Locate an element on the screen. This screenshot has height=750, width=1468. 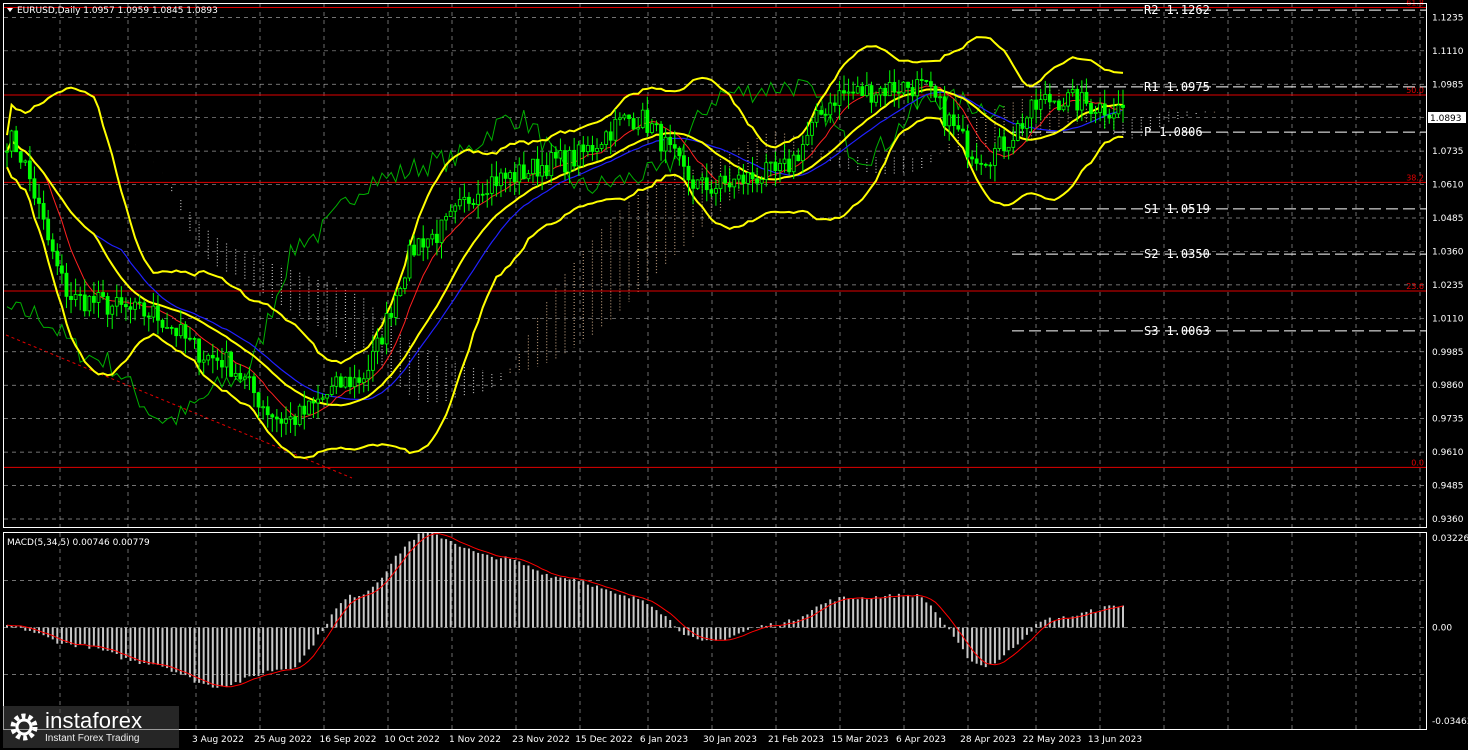
date-tick-label: 30 Jan 2023 is located at coordinates (730, 740).